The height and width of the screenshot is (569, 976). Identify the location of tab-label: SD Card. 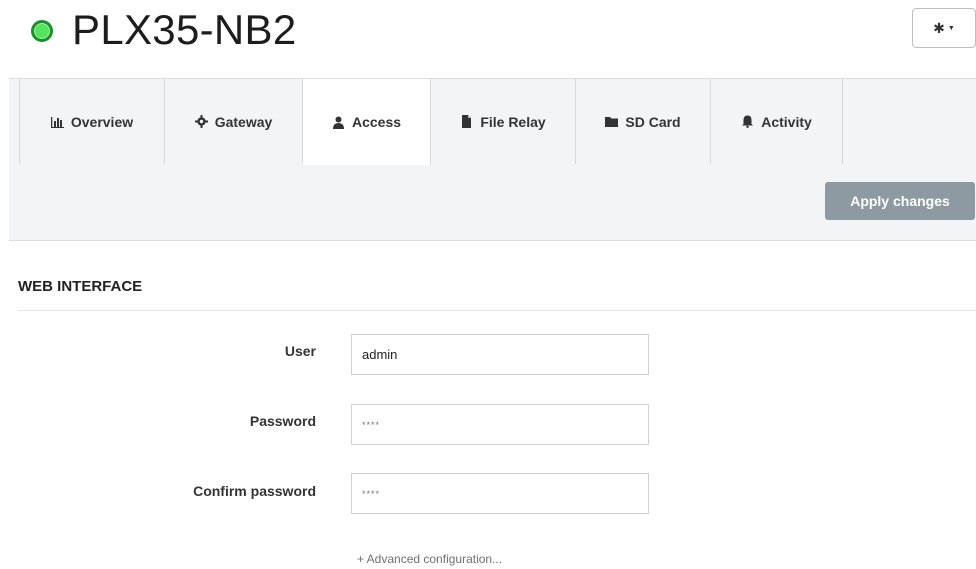
(653, 121).